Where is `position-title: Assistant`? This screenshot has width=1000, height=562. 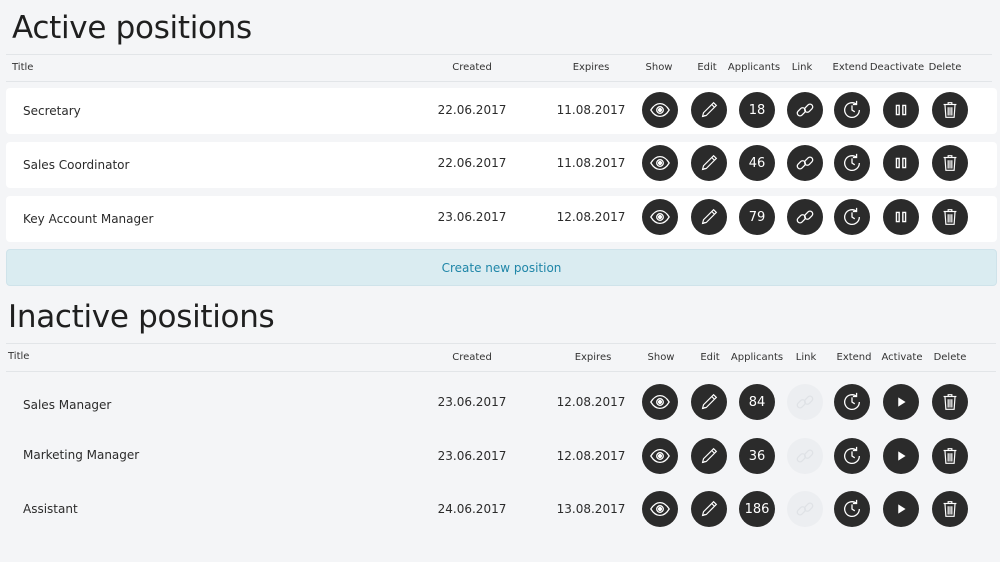
position-title: Assistant is located at coordinates (50, 509).